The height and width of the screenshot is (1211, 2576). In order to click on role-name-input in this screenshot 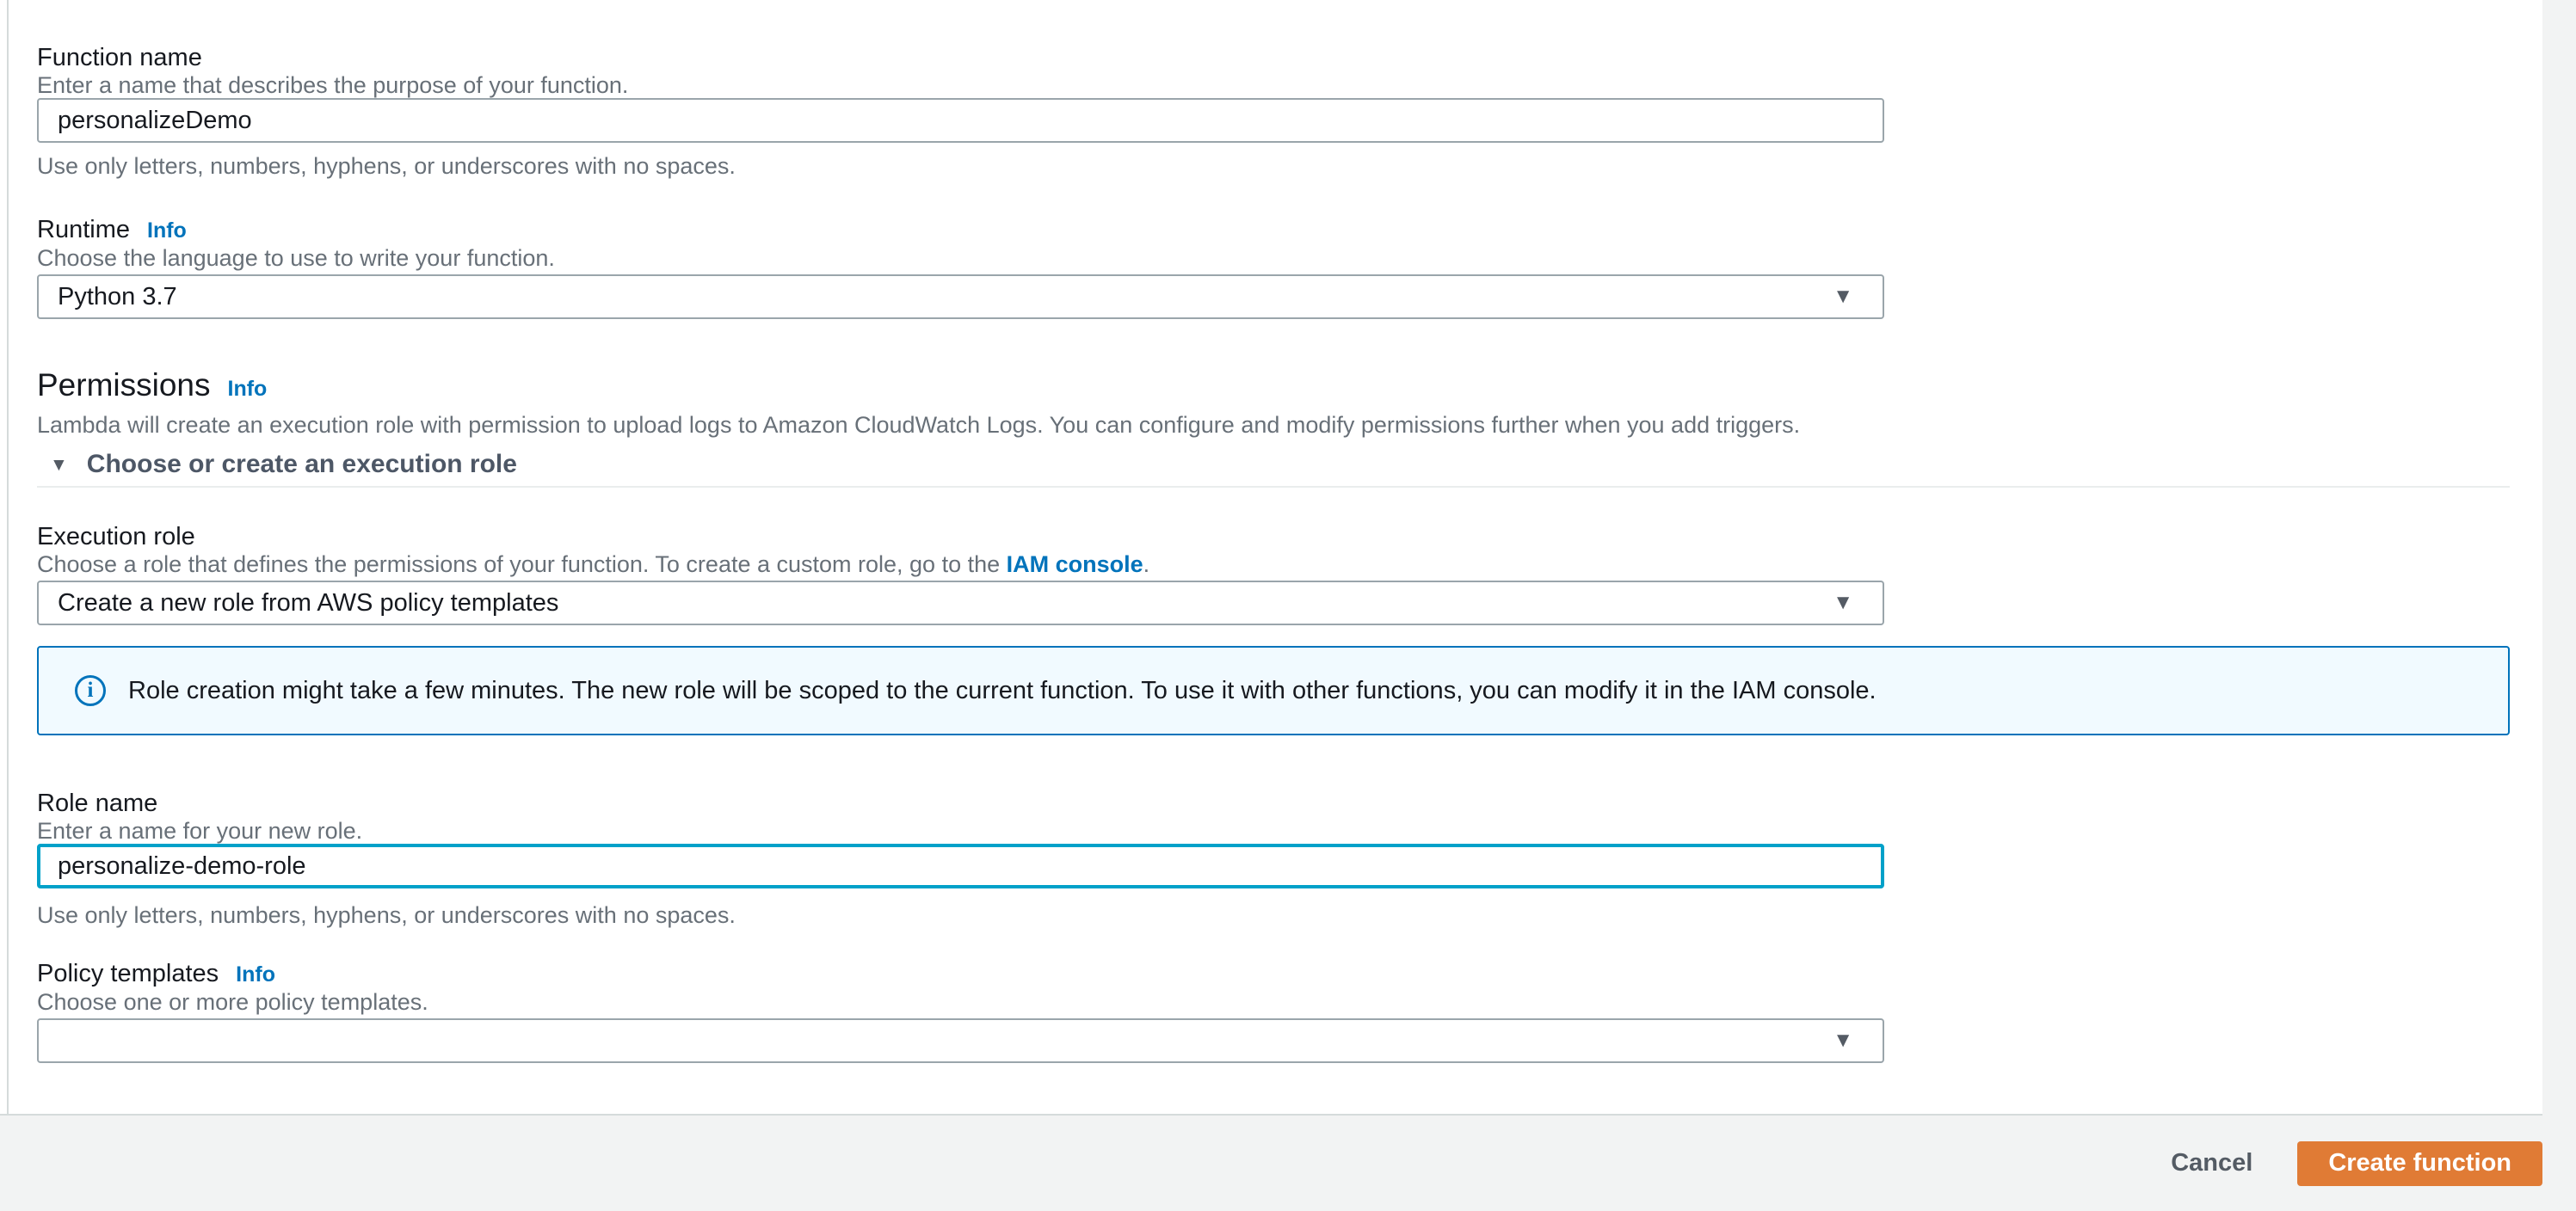, I will do `click(960, 866)`.